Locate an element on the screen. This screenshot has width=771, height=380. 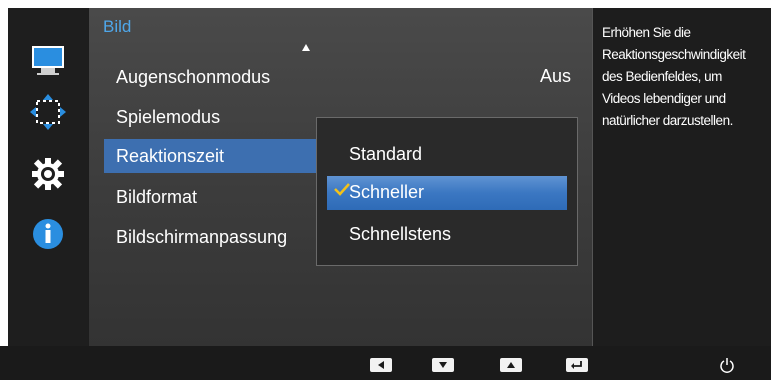
dropdown-option-schnellstens: Schnellstens is located at coordinates (400, 234).